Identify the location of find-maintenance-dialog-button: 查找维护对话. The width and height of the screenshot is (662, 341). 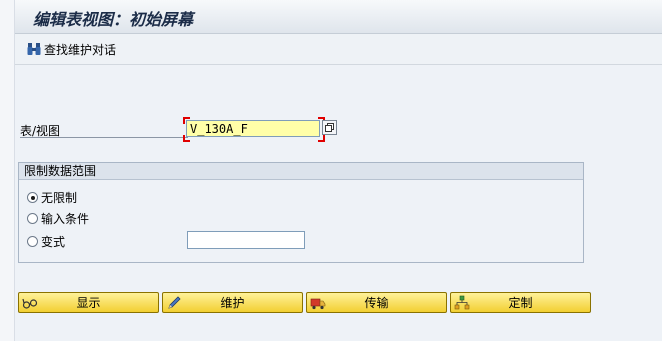
(71, 49).